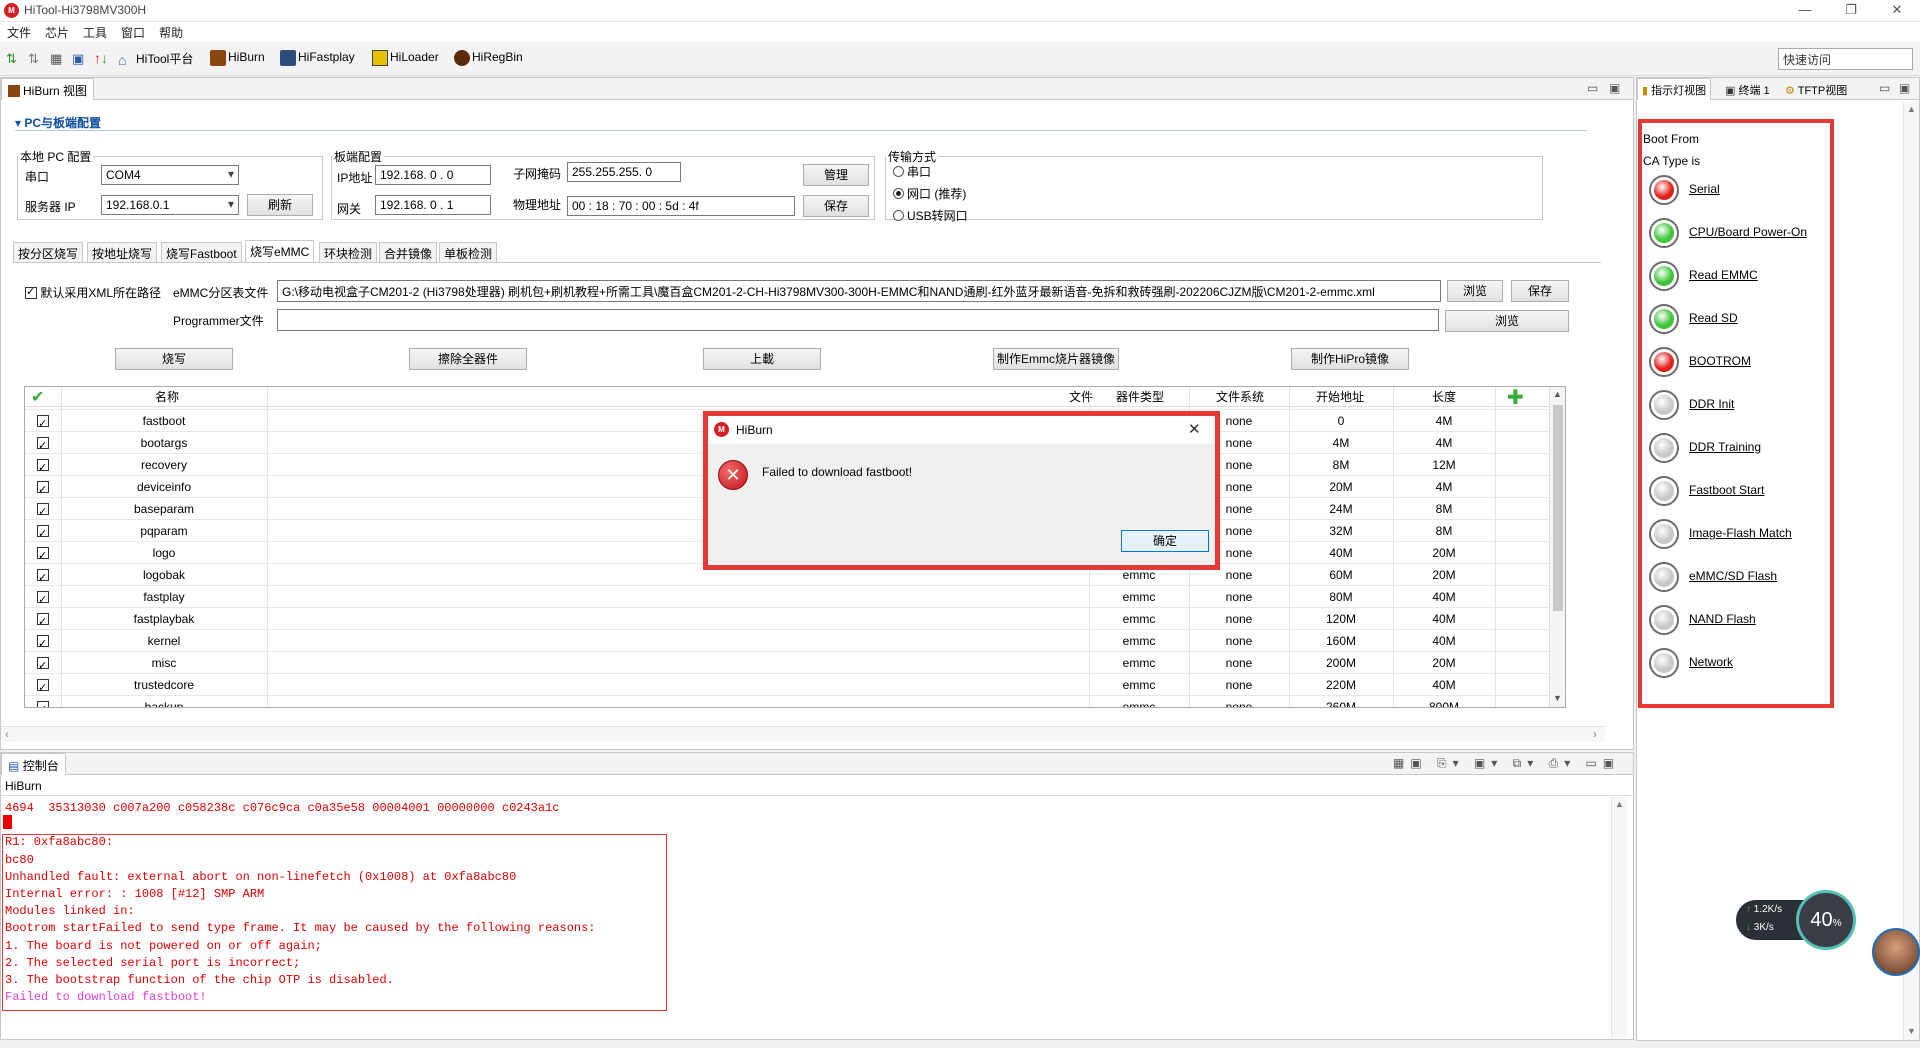 The height and width of the screenshot is (1048, 1920). Describe the element at coordinates (1614, 88) in the screenshot. I see `view-maximize-button: ▣` at that location.